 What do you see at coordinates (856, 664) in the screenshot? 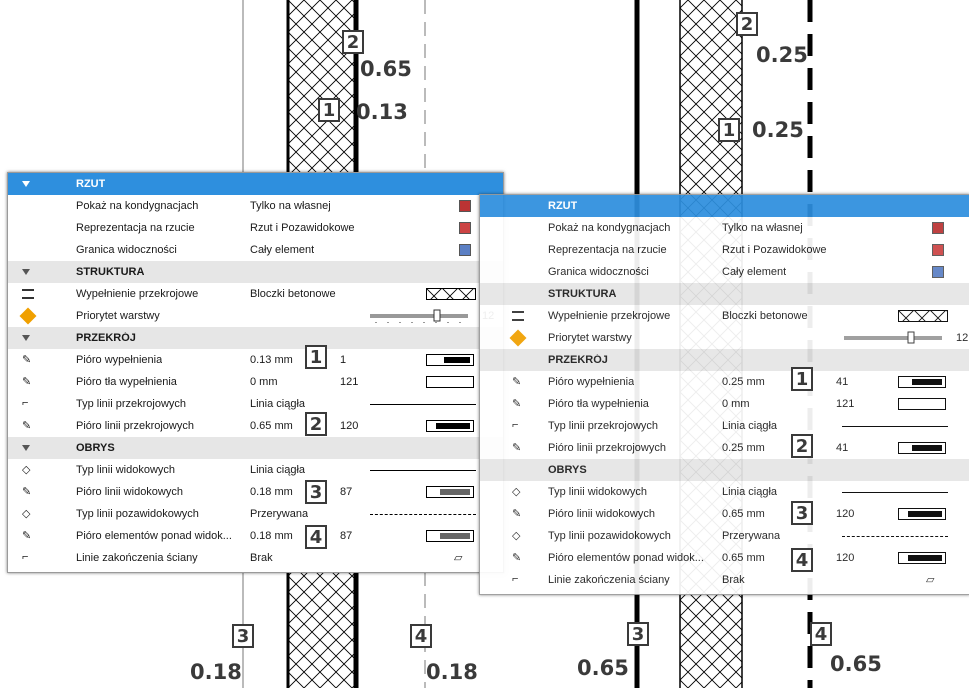
I see `value-label-4-right: 0.65` at bounding box center [856, 664].